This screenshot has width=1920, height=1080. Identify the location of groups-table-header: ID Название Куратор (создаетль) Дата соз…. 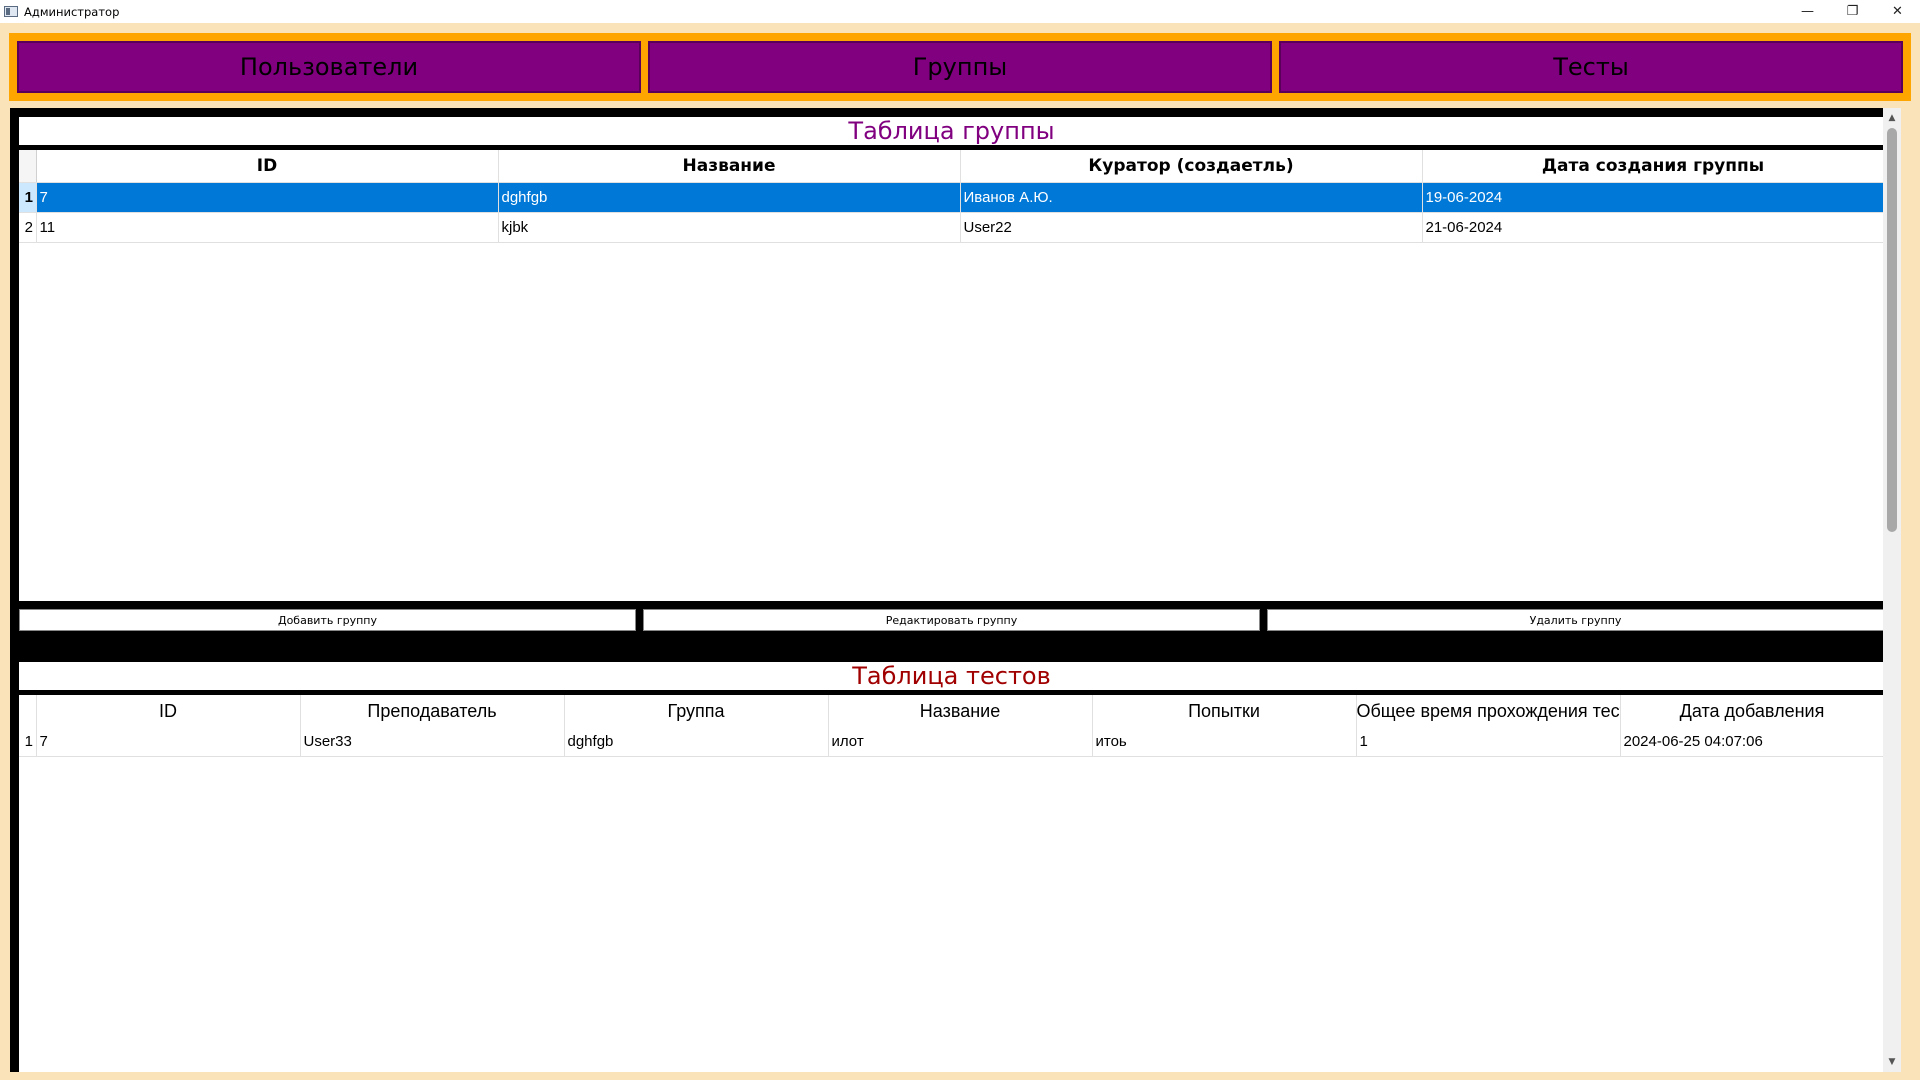
(951, 166).